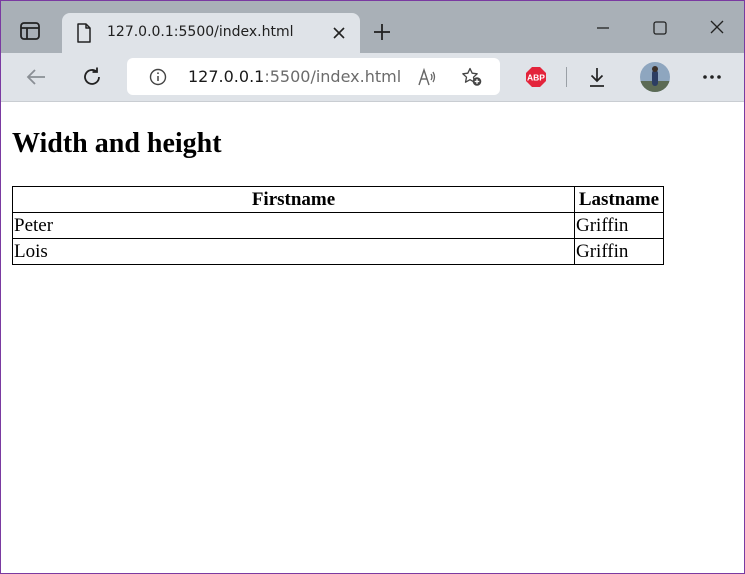  What do you see at coordinates (226, 76) in the screenshot?
I see `url-host: 127.0.0.1` at bounding box center [226, 76].